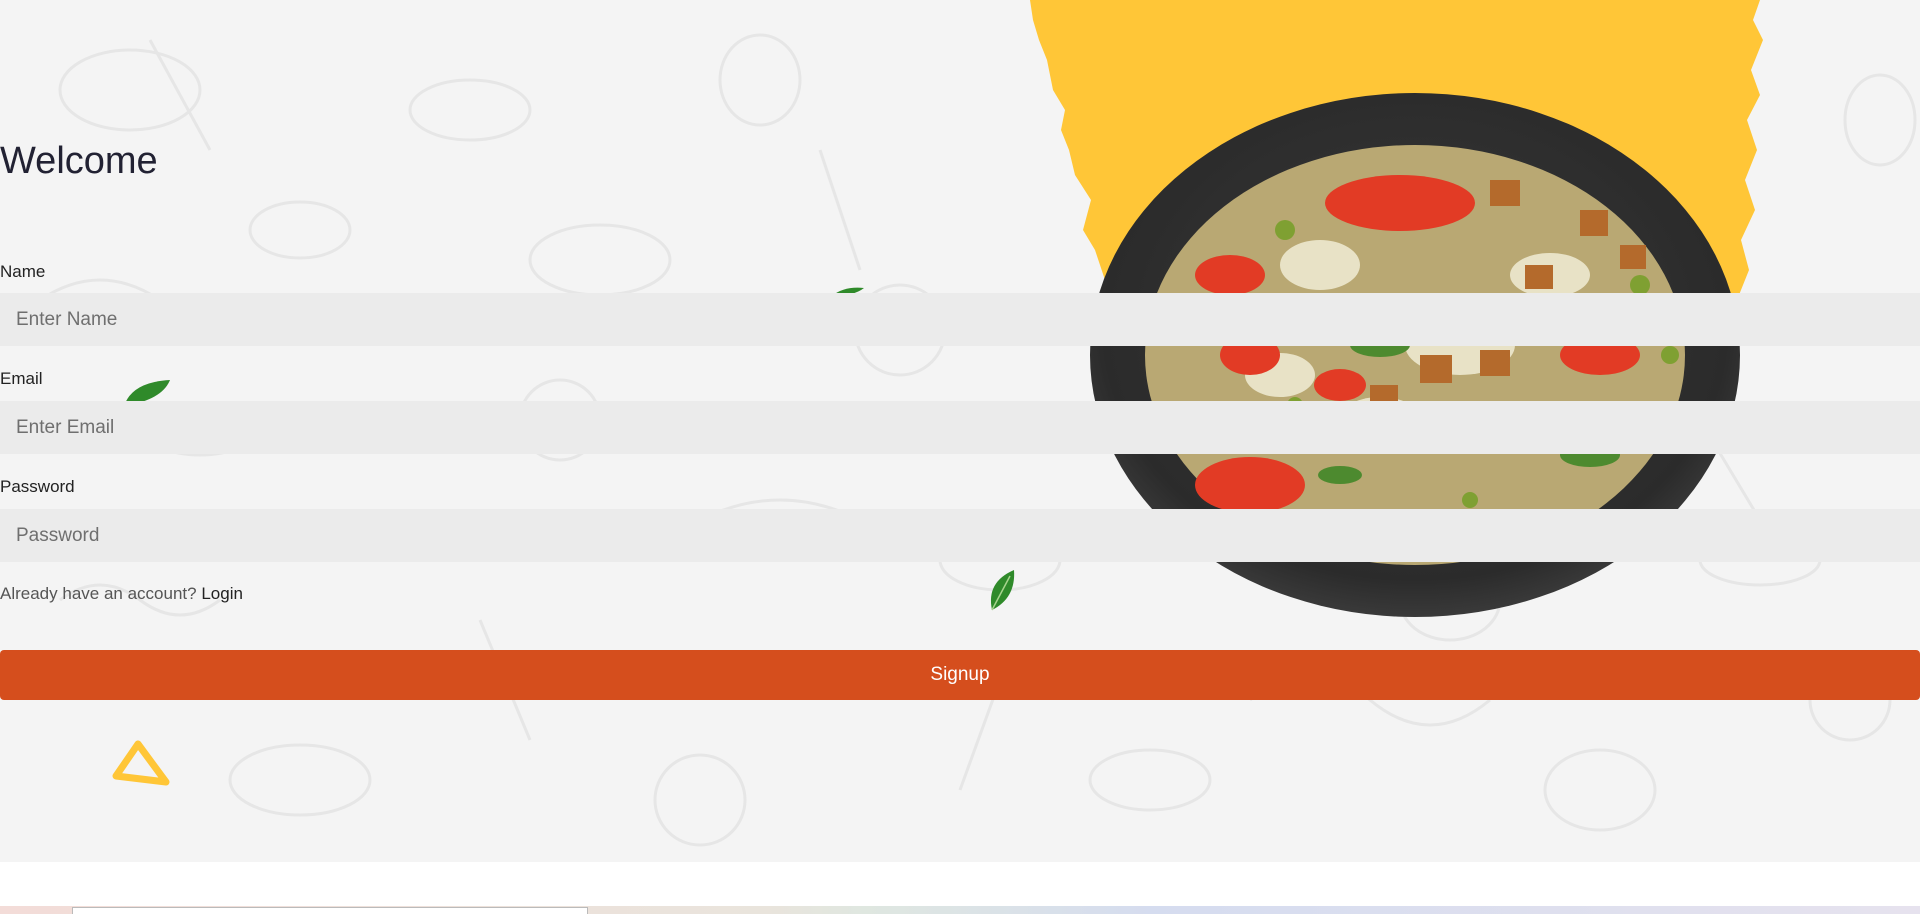 The image size is (1920, 914). What do you see at coordinates (141, 763) in the screenshot?
I see `triangle-icon` at bounding box center [141, 763].